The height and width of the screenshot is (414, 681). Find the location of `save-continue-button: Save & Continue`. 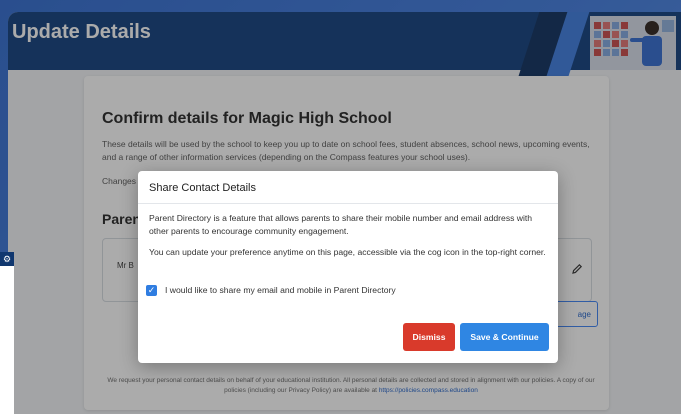

save-continue-button: Save & Continue is located at coordinates (504, 337).